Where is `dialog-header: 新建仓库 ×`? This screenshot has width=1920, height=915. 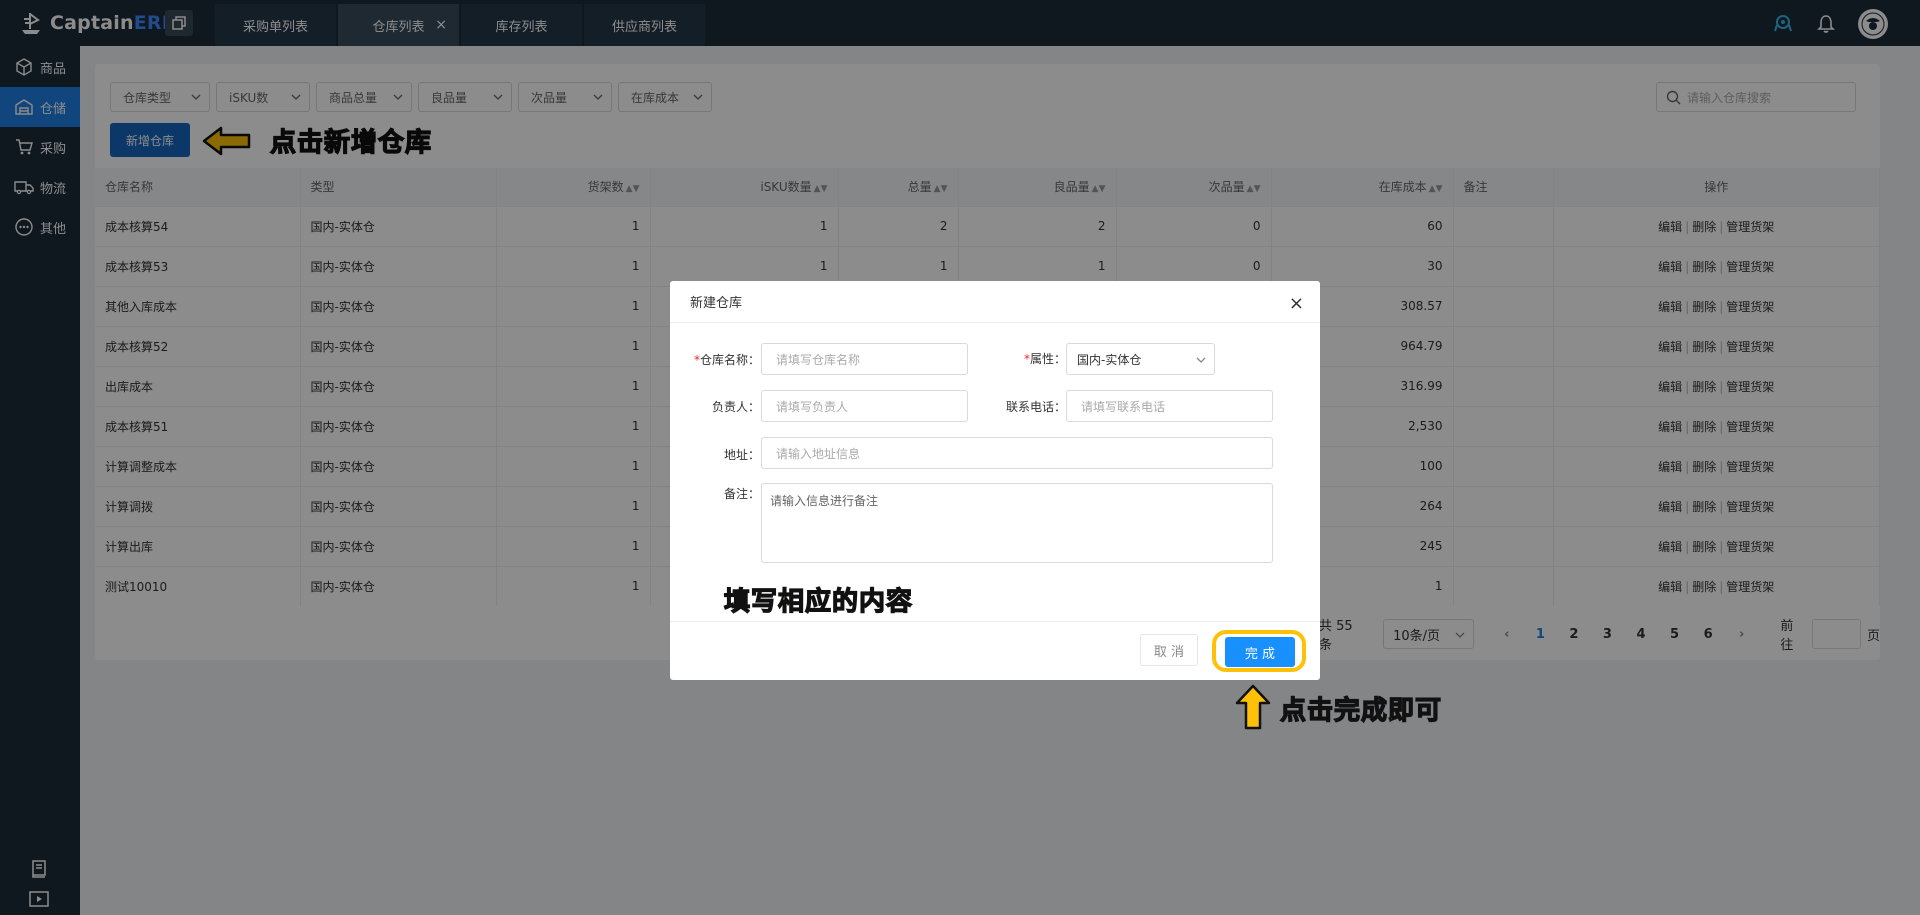
dialog-header: 新建仓库 × is located at coordinates (995, 302).